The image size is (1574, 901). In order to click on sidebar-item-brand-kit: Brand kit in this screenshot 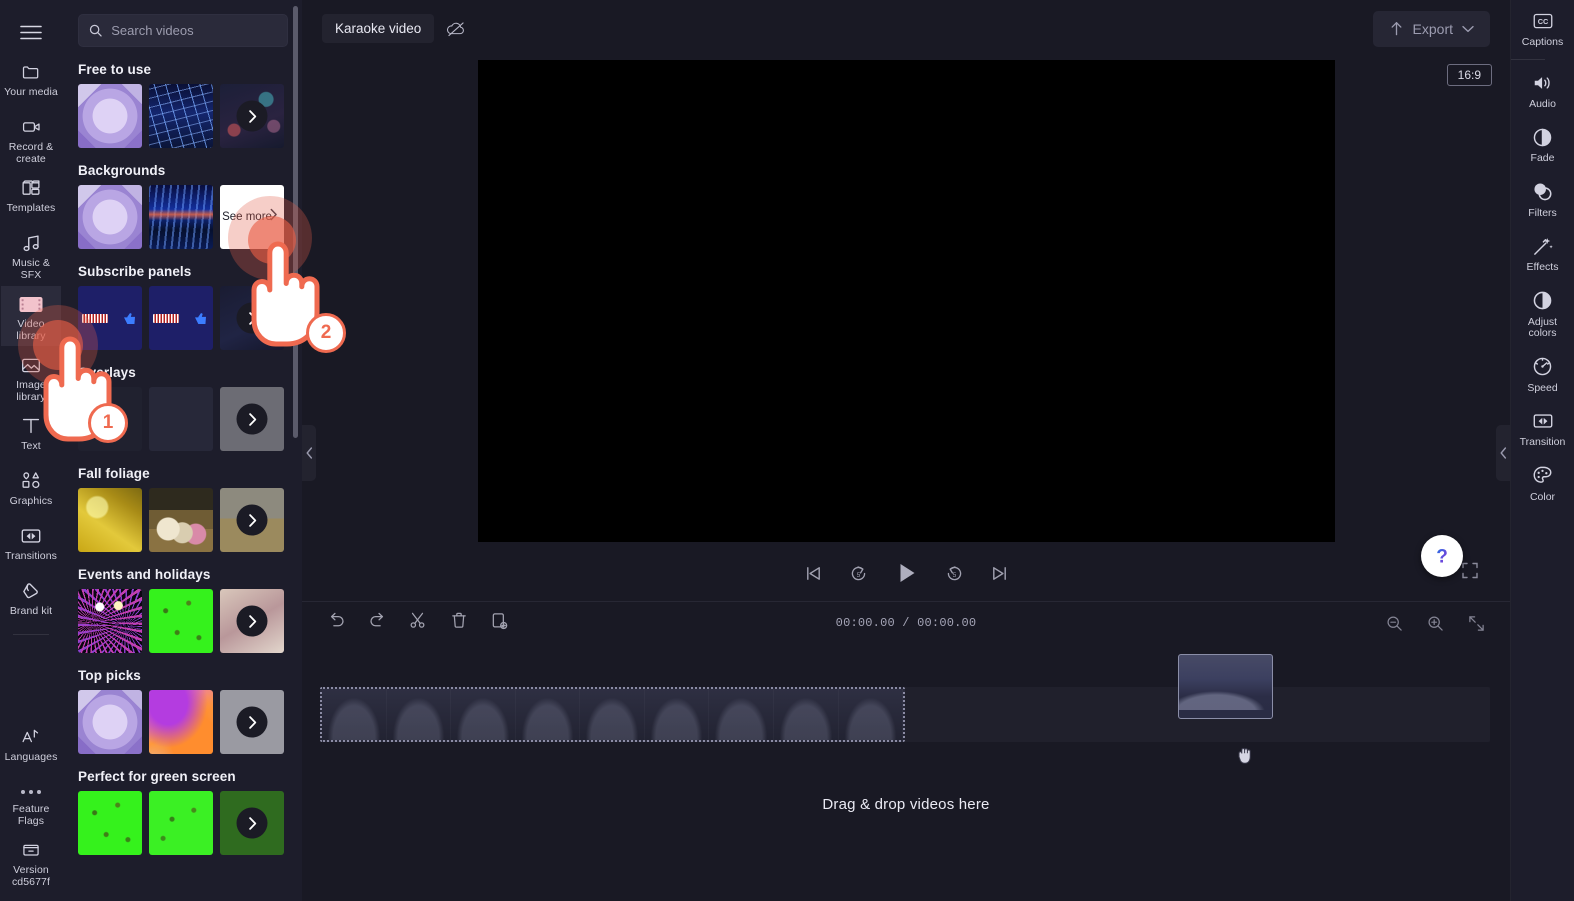, I will do `click(31, 600)`.